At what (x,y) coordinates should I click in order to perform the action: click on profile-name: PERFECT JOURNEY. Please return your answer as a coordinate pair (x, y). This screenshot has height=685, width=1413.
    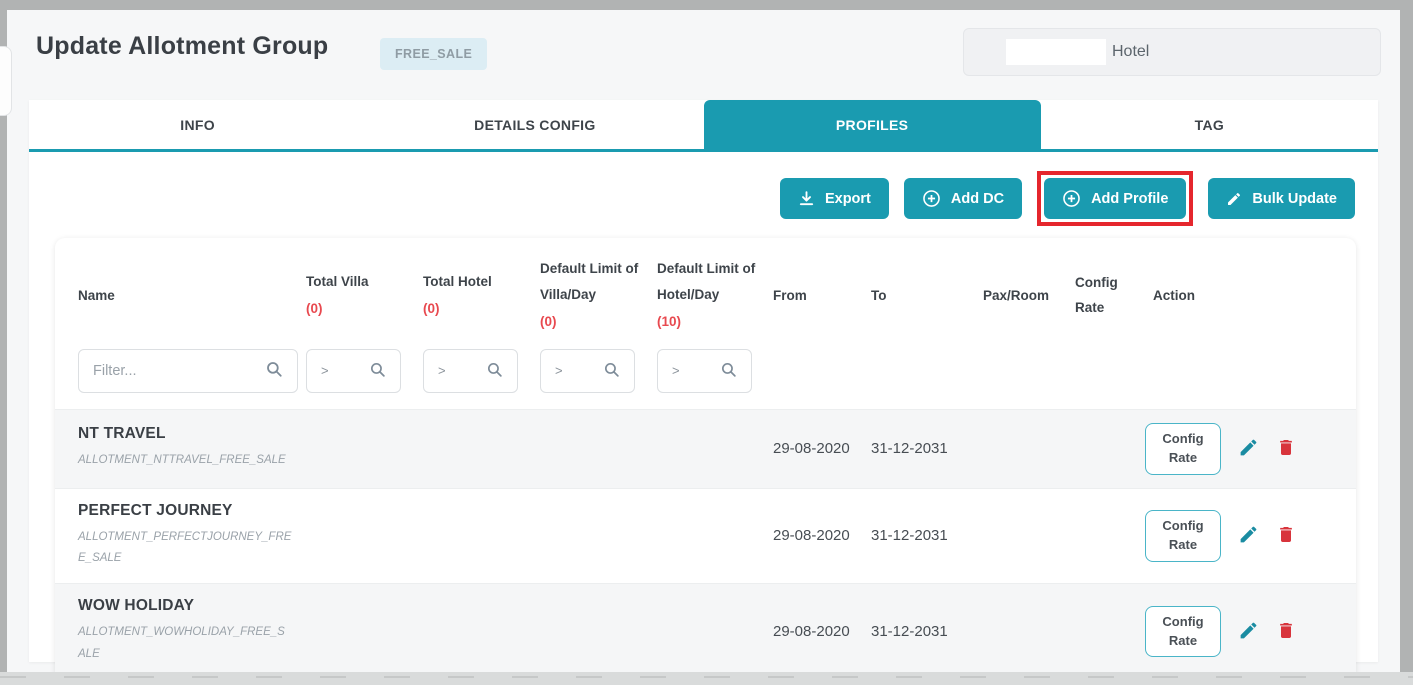
    Looking at the image, I should click on (155, 510).